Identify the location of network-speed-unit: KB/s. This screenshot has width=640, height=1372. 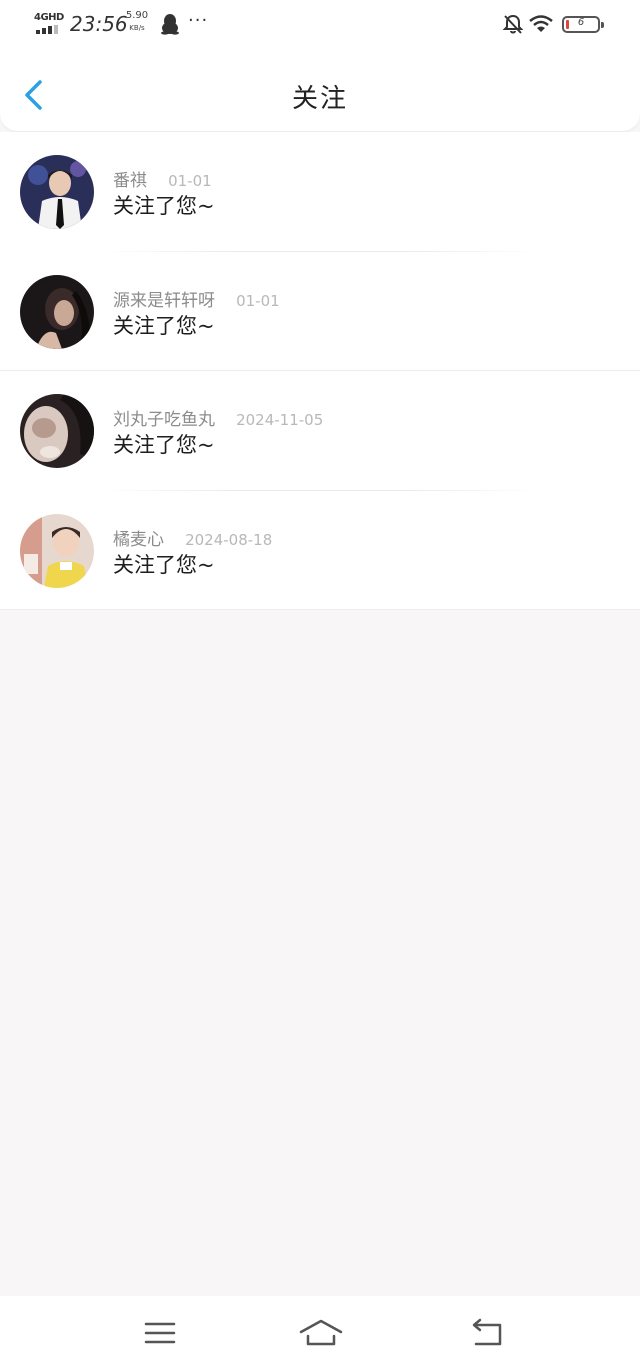
(137, 28).